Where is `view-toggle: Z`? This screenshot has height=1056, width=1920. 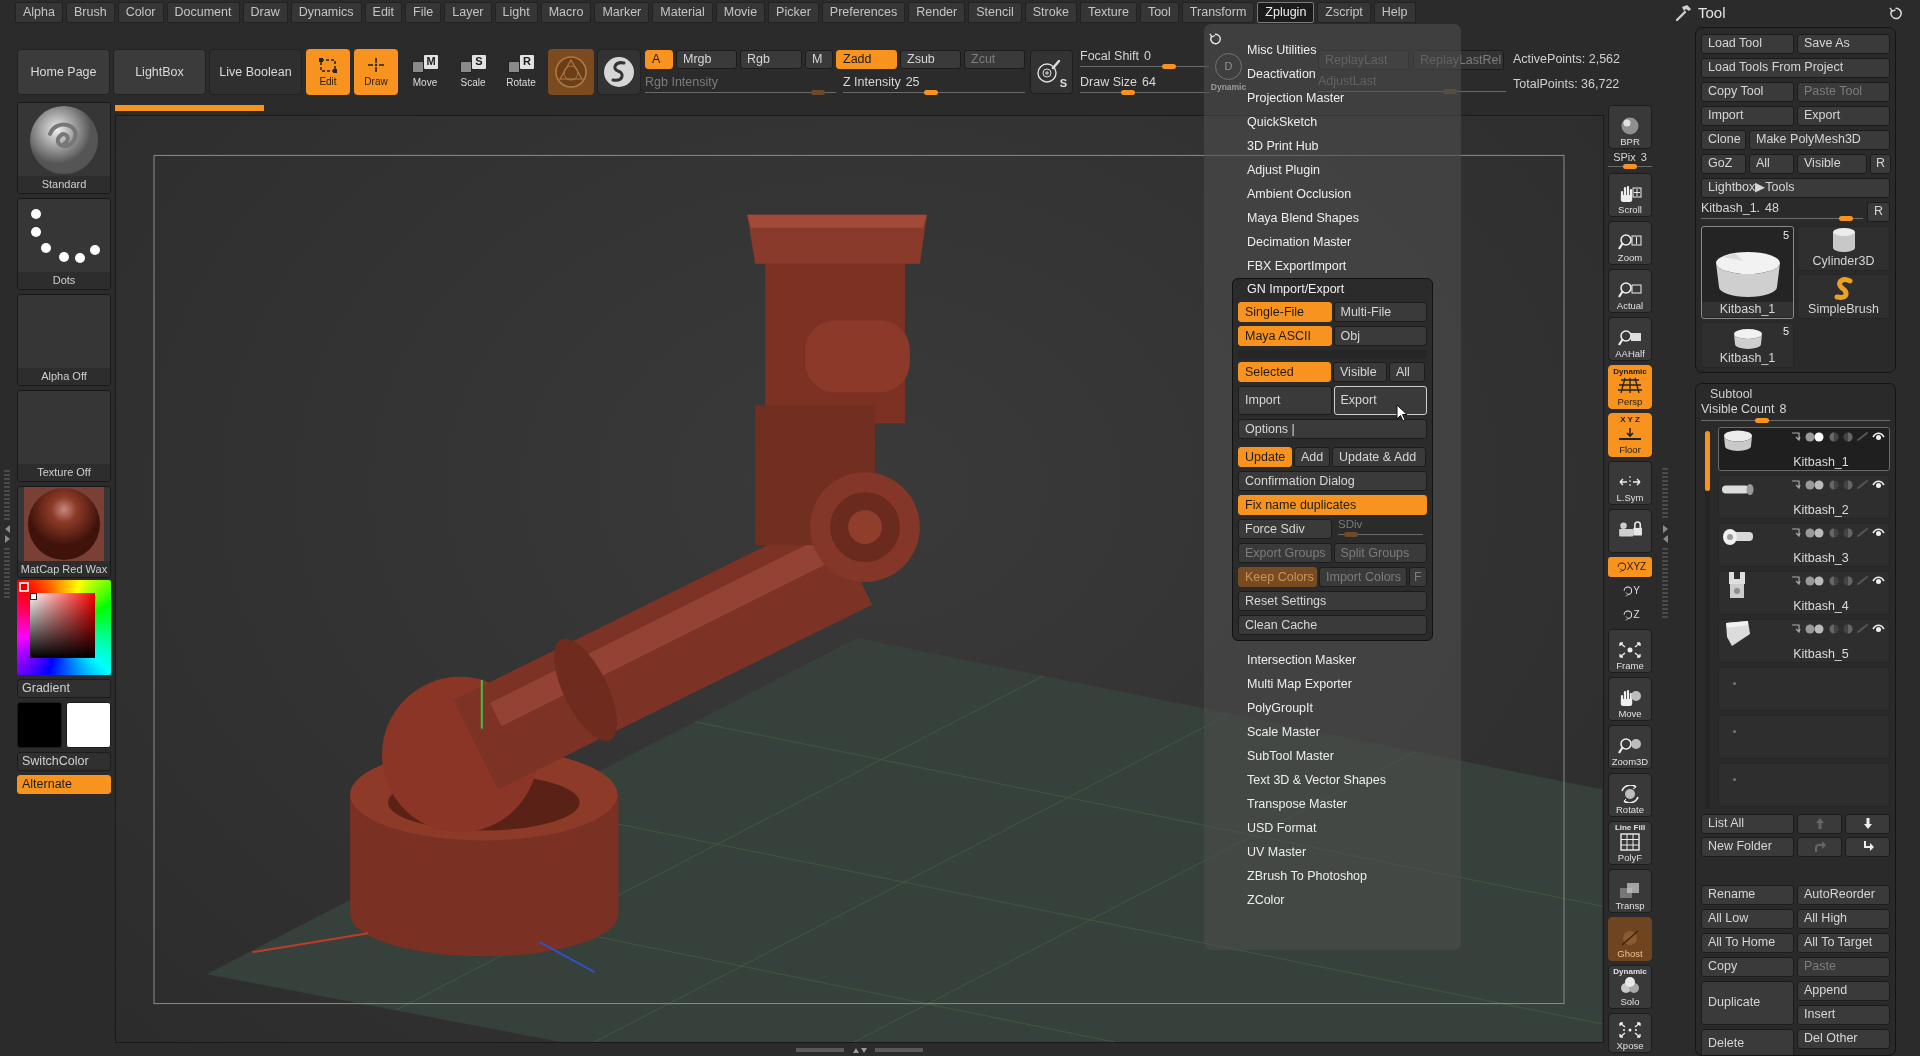
view-toggle: Z is located at coordinates (1630, 615).